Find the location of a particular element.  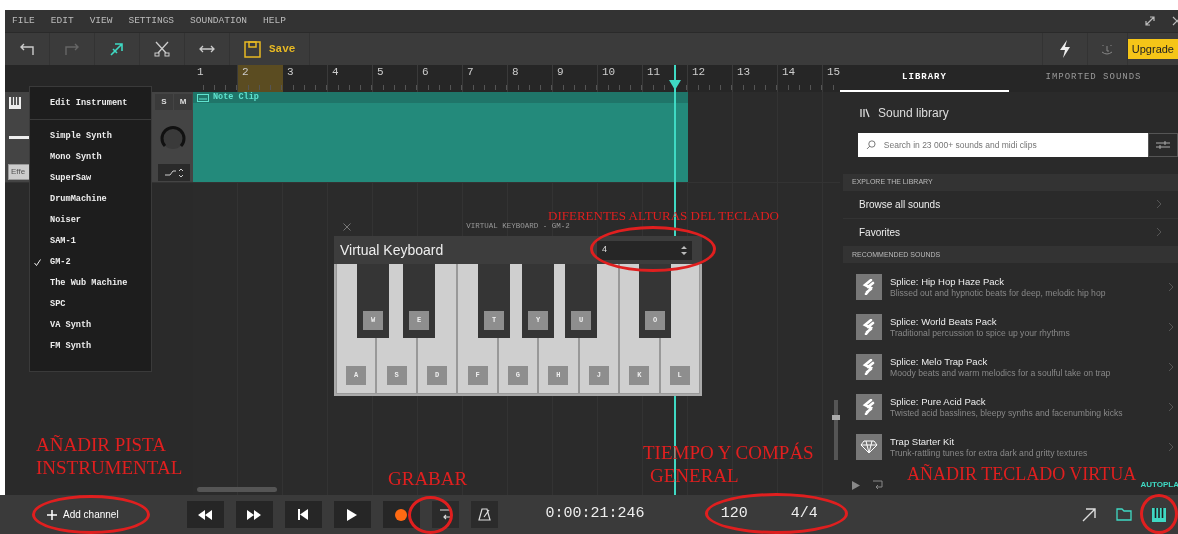

pack-description: Moody beats and warm melodics for a soulful take on trap is located at coordinates (1001, 373).